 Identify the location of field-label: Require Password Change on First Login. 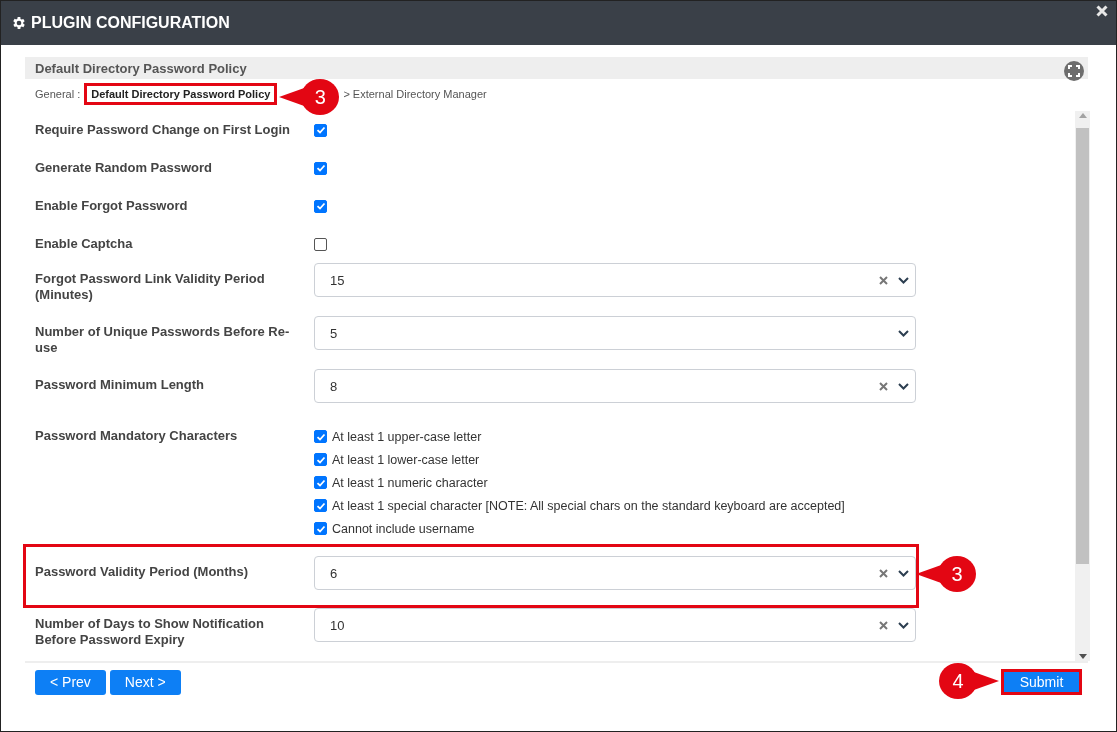
(163, 130).